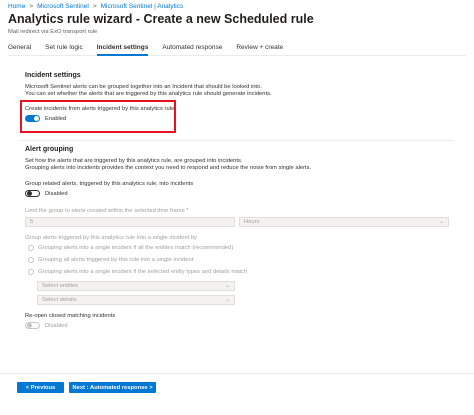  Describe the element at coordinates (112, 387) in the screenshot. I see `next-automated-response-button: Next : Automated response >` at that location.